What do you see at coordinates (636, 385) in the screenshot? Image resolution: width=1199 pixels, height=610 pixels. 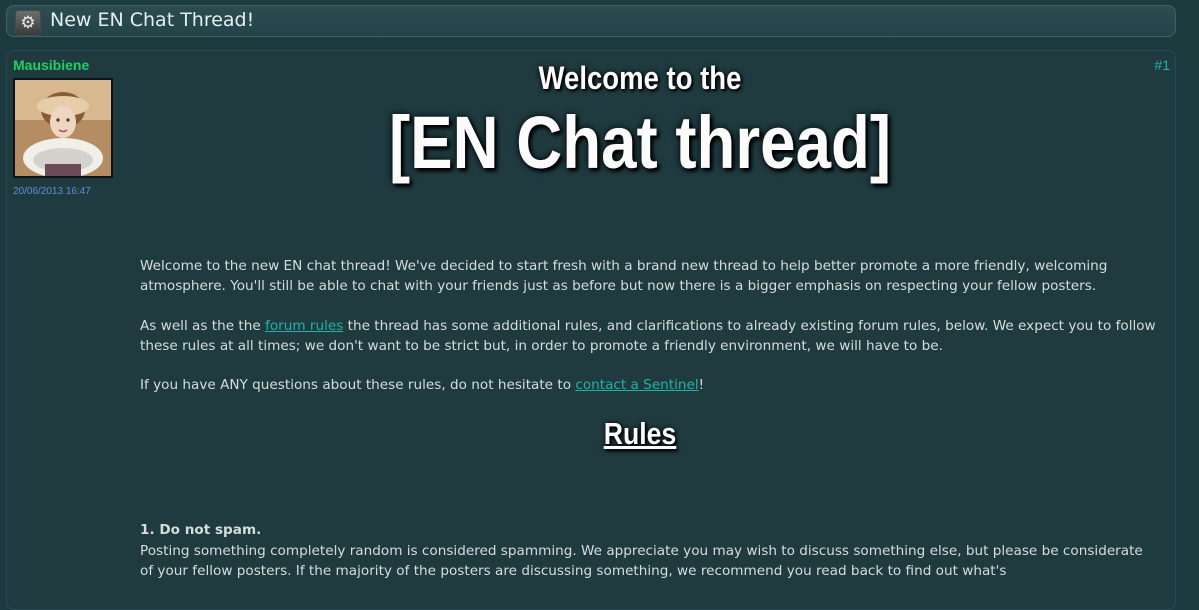 I see `contact-sentinel-link: contact a Sentinel` at bounding box center [636, 385].